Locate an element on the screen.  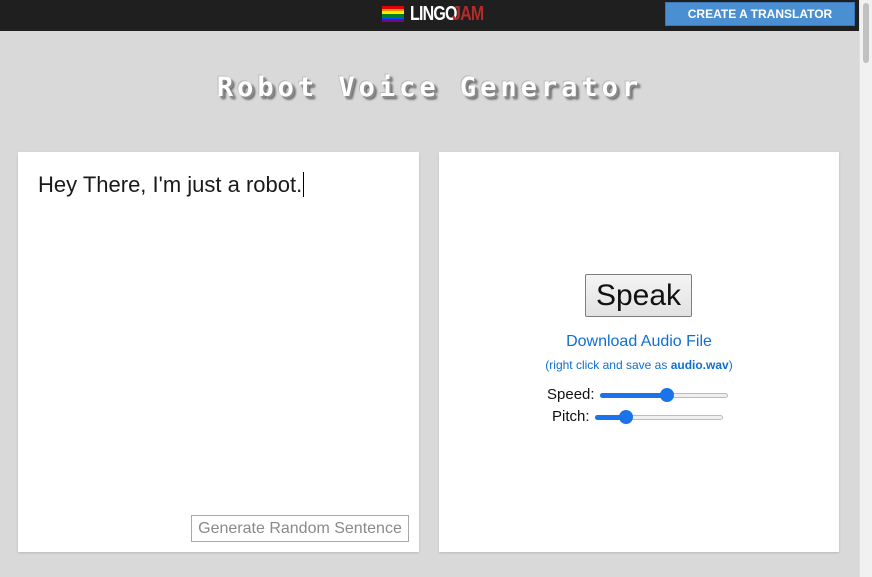
top-bar: LINGO JAM CREATE A TRANSLATOR is located at coordinates (429, 15).